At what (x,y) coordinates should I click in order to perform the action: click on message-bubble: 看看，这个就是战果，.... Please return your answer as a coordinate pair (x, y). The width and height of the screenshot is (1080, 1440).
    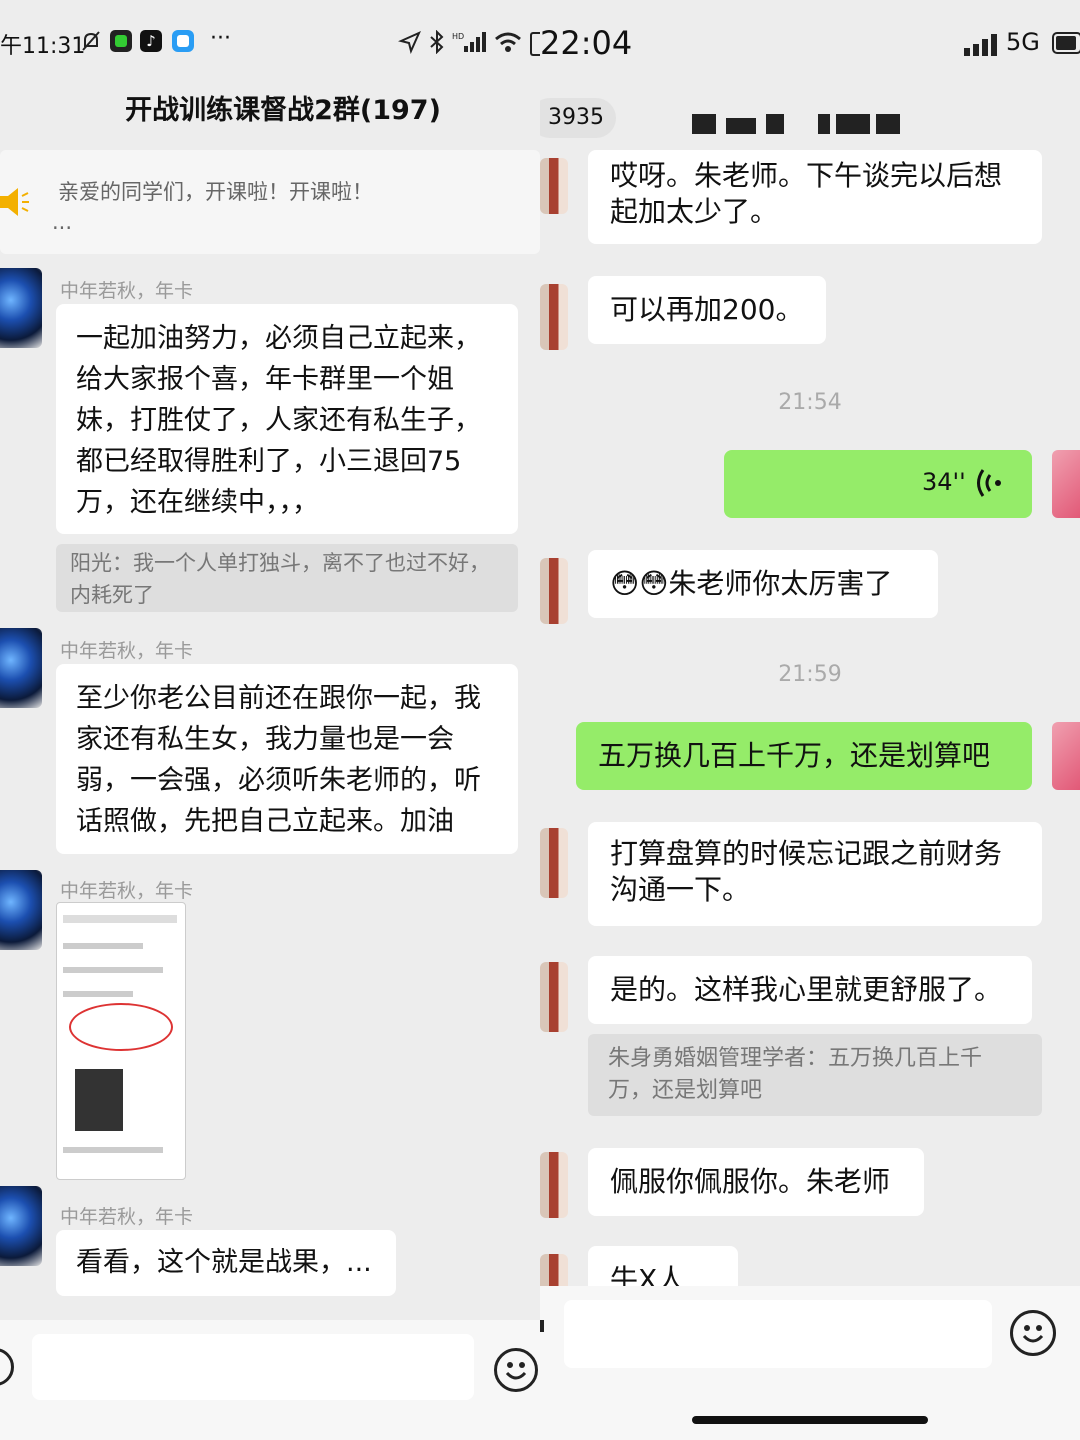
    Looking at the image, I should click on (226, 1263).